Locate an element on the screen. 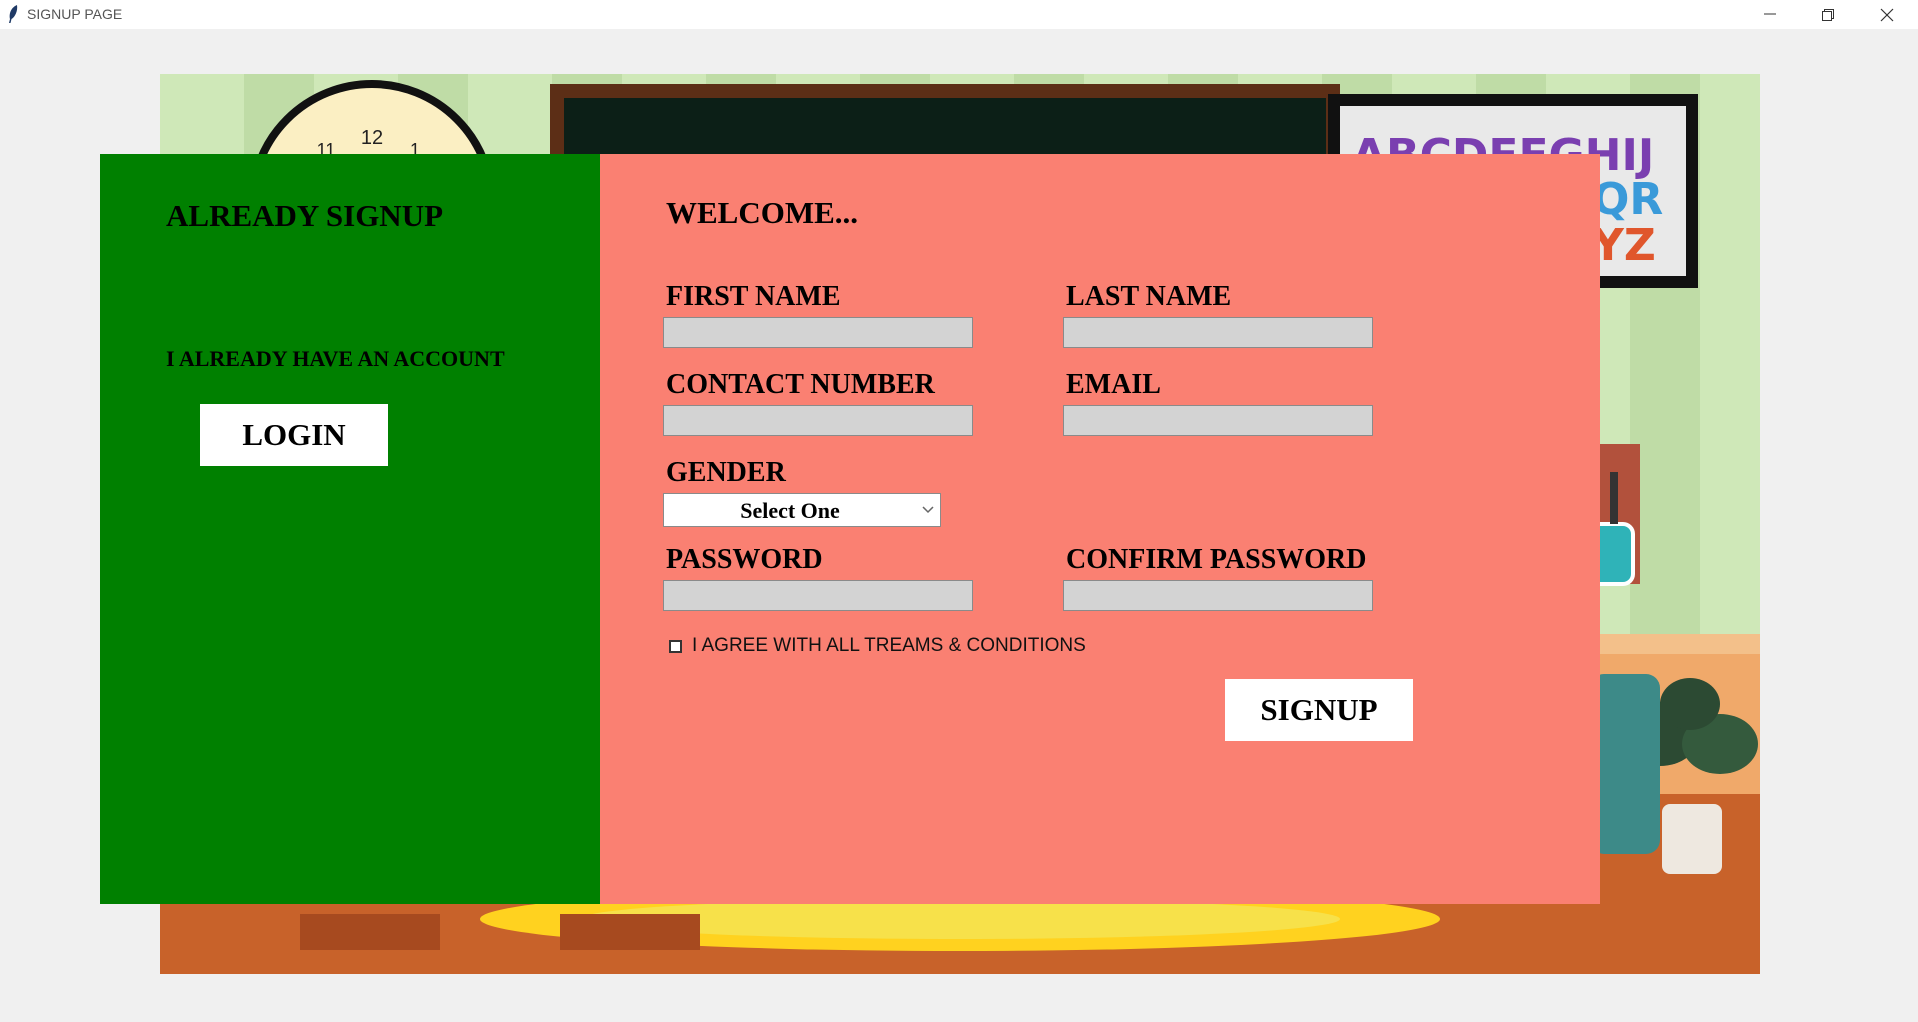 This screenshot has width=1918, height=1022. window-title: SIGNUP PAGE is located at coordinates (75, 14).